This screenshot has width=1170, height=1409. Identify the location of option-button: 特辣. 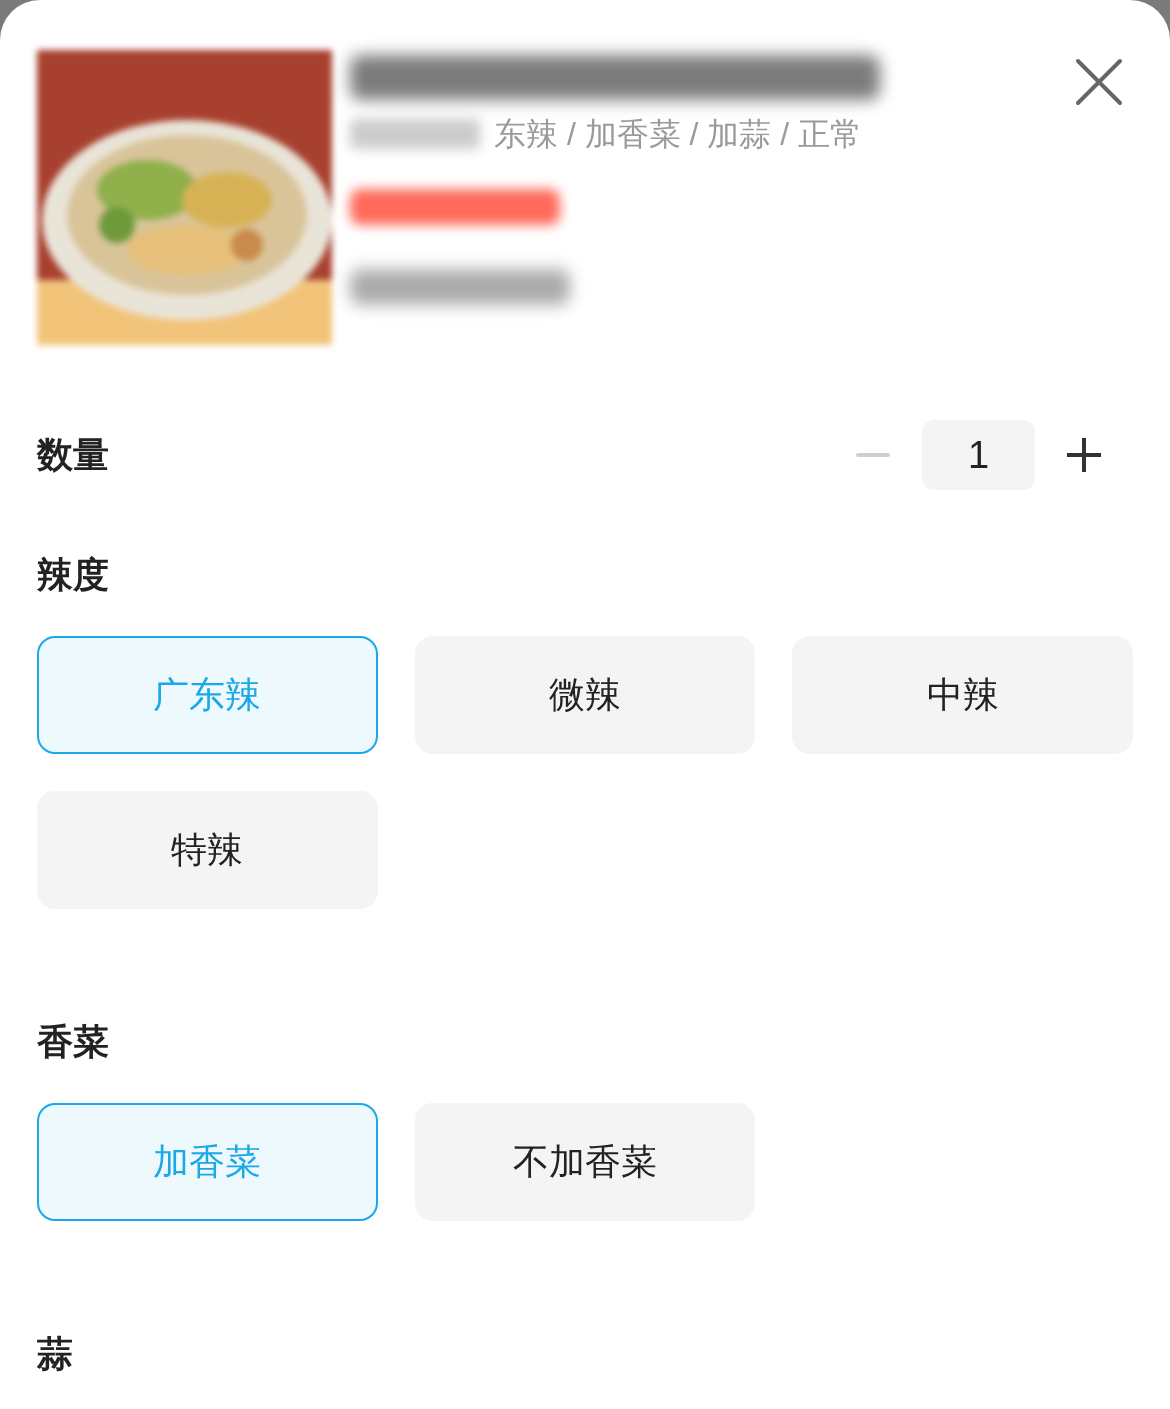
(207, 850).